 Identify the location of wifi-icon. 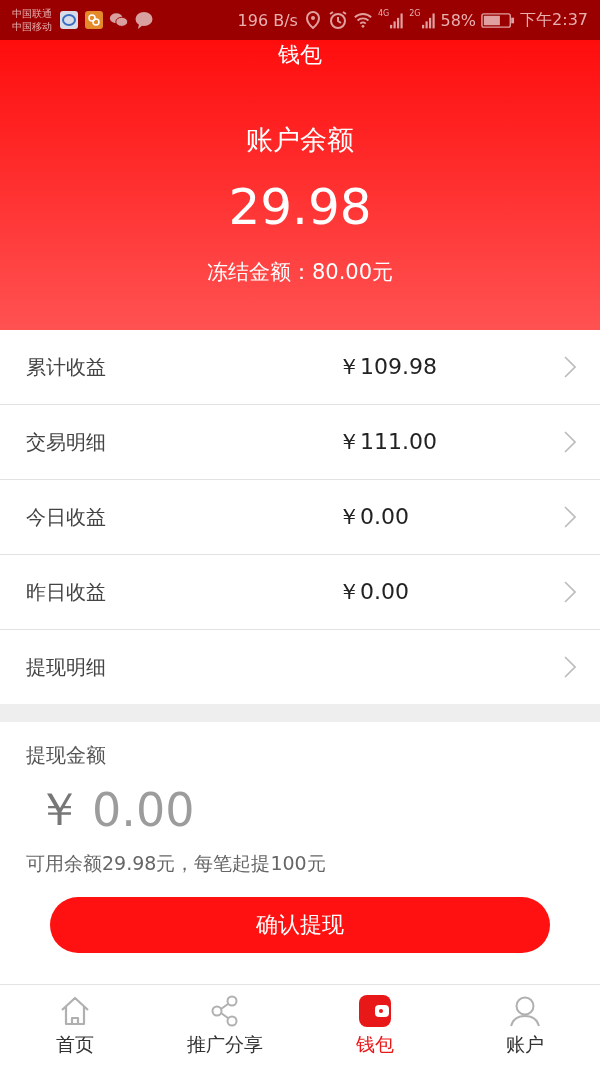
(362, 20).